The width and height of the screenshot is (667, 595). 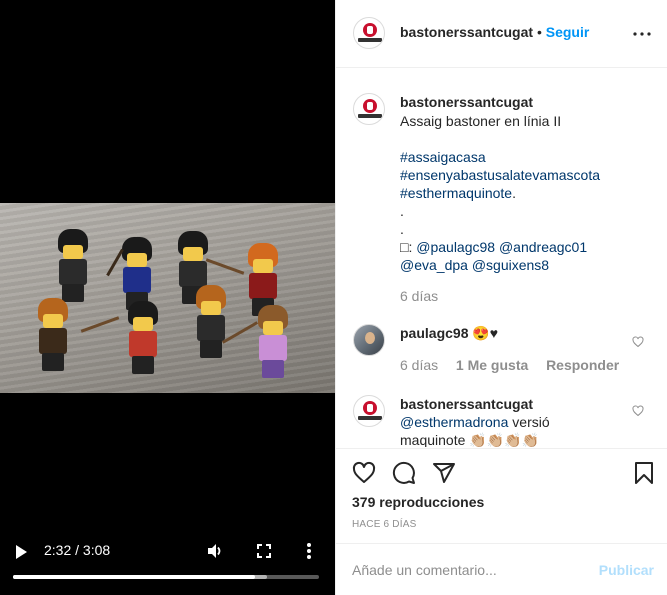 I want to click on caption-username: bastonerssantcugat, so click(x=466, y=102).